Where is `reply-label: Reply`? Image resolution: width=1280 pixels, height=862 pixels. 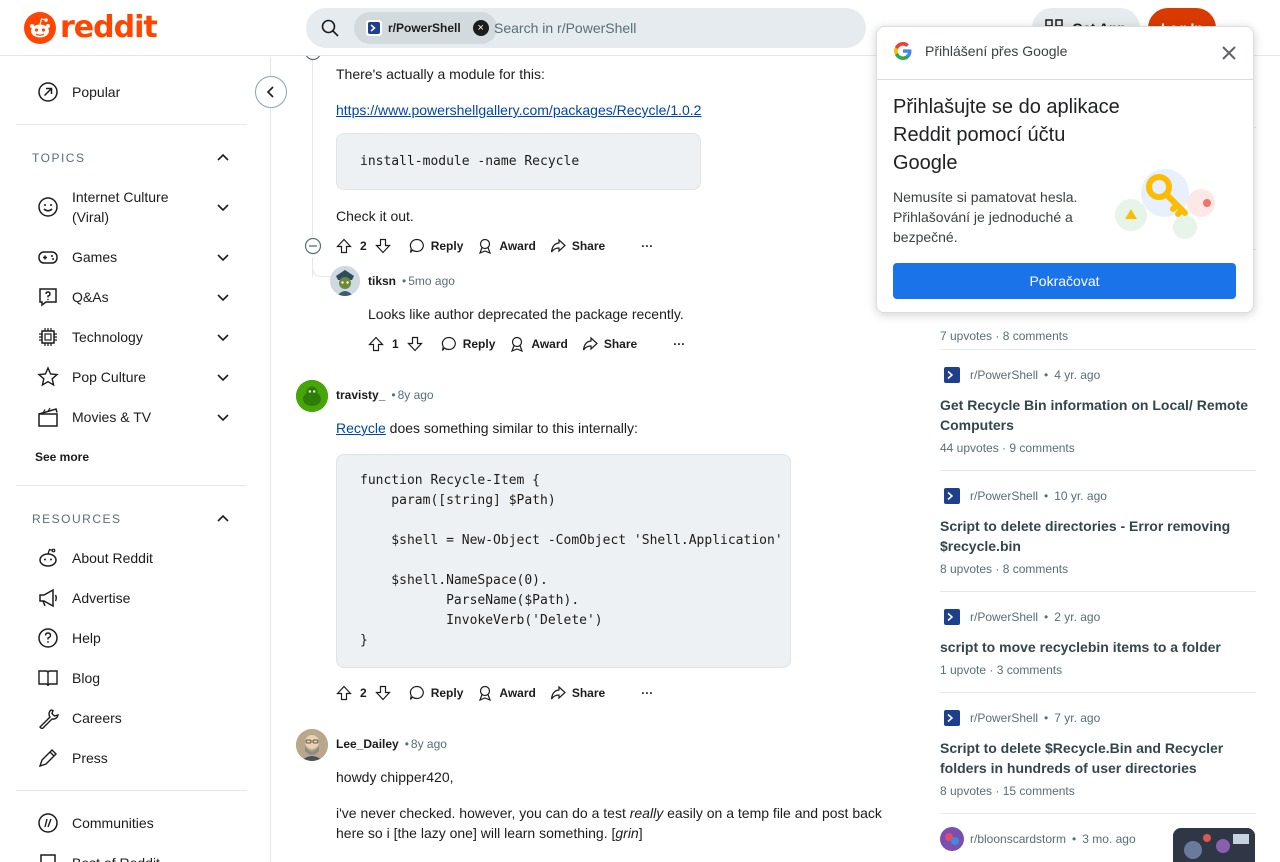 reply-label: Reply is located at coordinates (479, 344).